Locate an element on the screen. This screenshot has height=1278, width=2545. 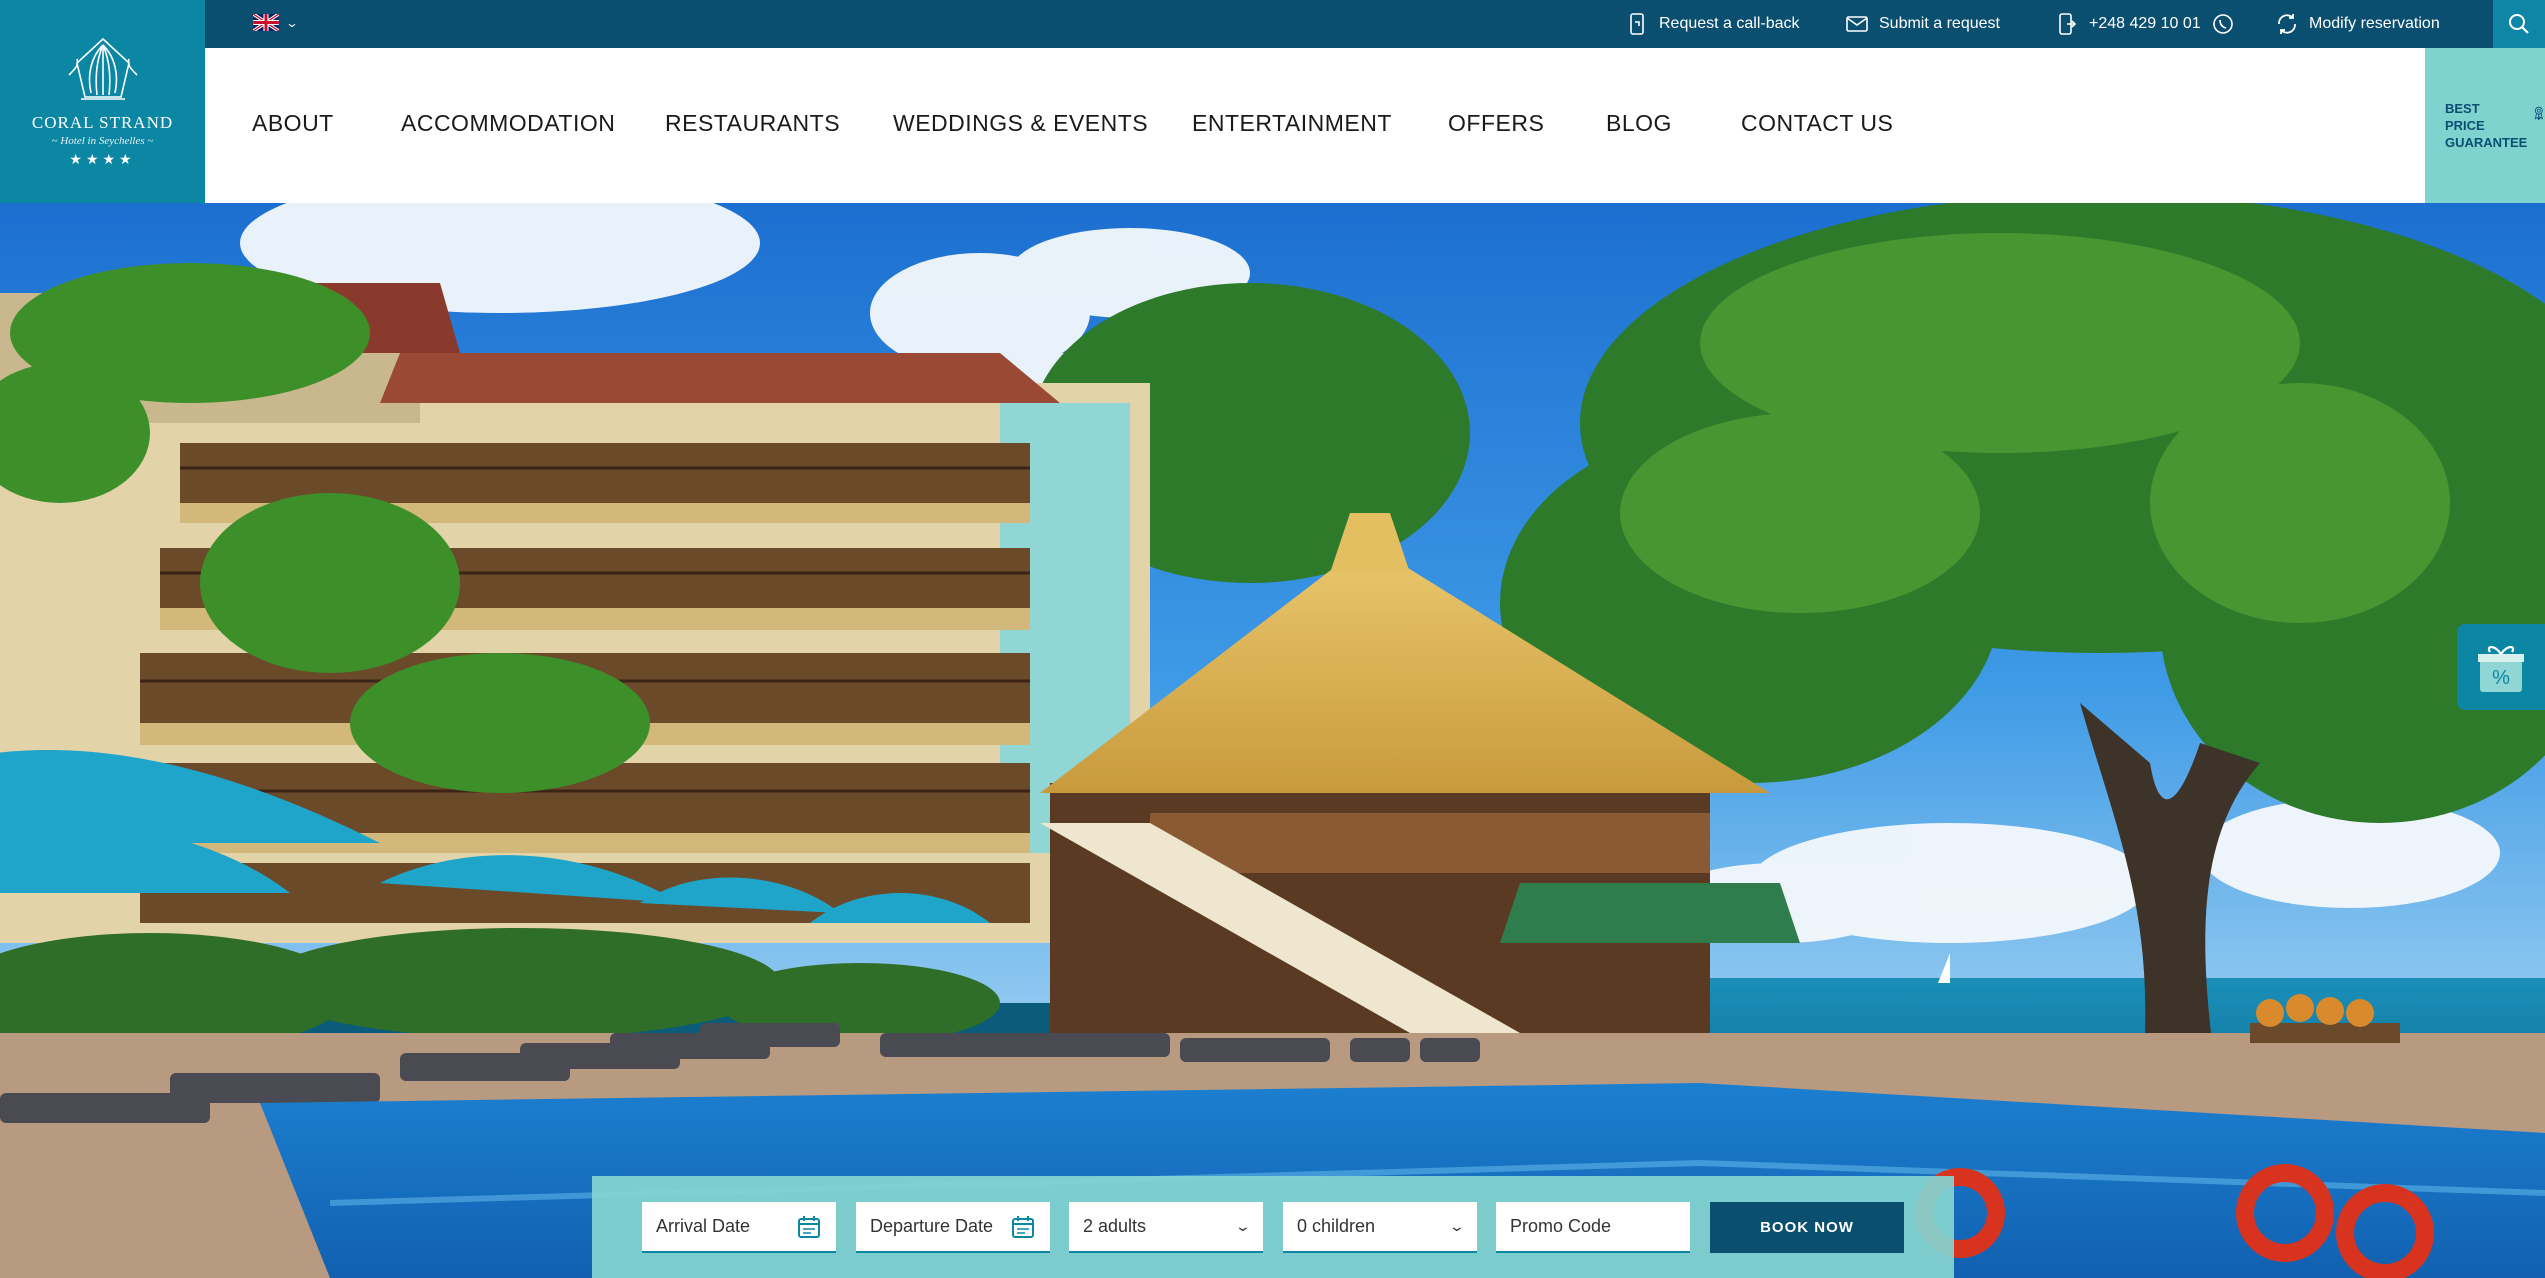
request-callback-link: Request a call-back is located at coordinates (1712, 24).